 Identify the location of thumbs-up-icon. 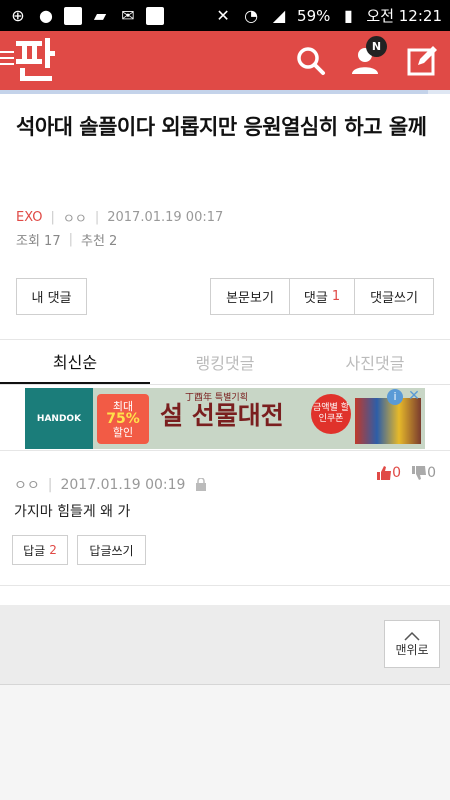
(384, 473).